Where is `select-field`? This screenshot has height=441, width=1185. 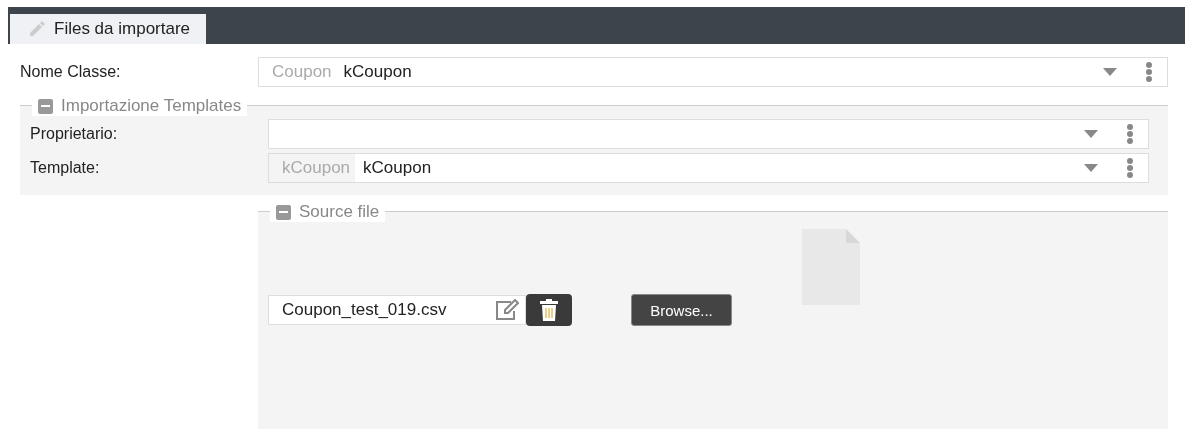 select-field is located at coordinates (708, 134).